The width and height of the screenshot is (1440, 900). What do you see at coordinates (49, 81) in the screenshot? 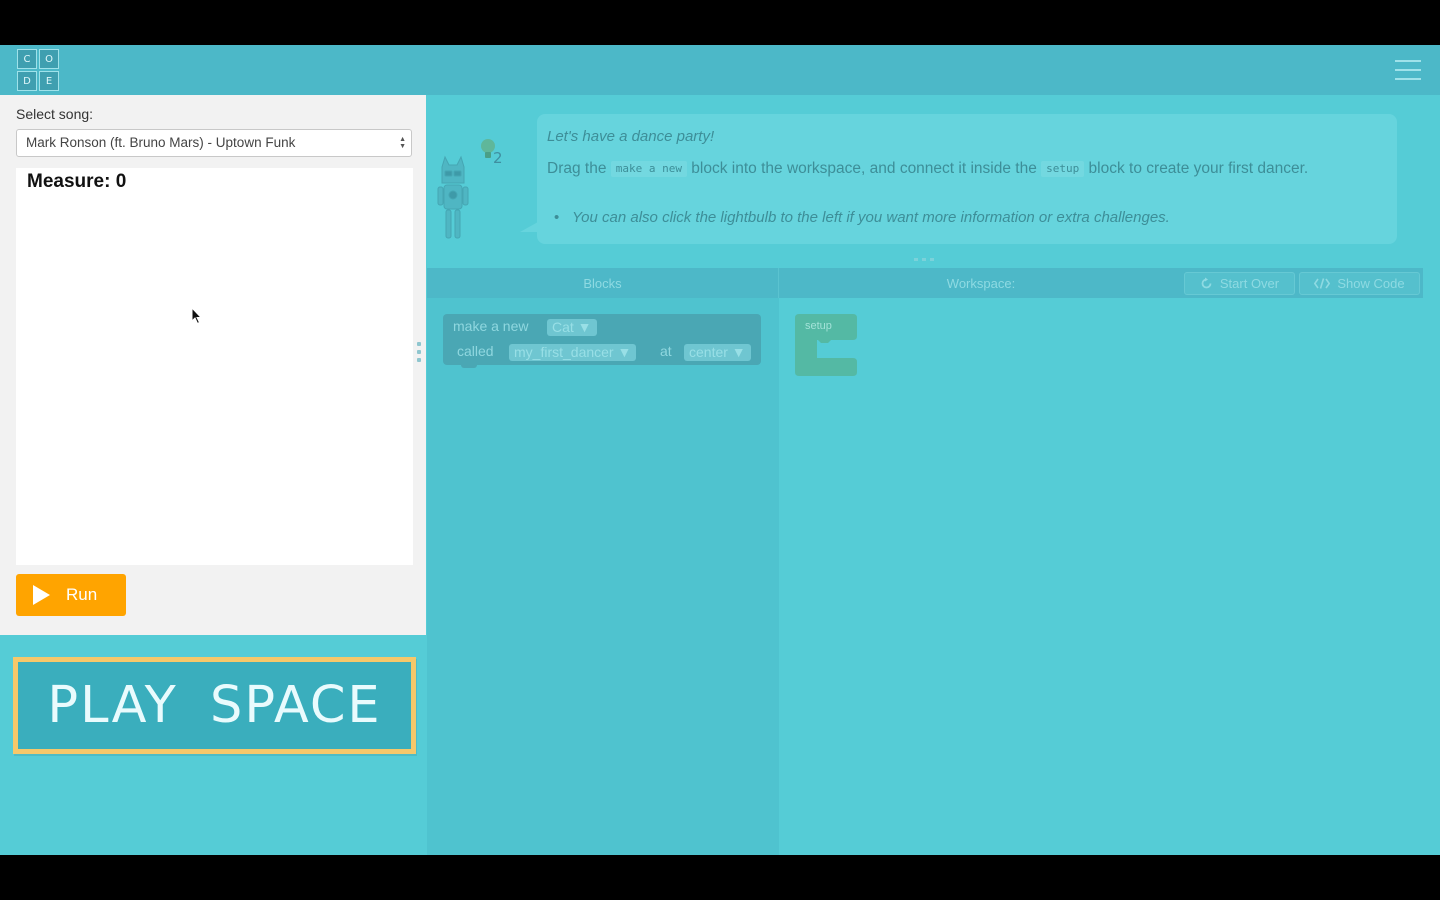
I see `logo-letter: E` at bounding box center [49, 81].